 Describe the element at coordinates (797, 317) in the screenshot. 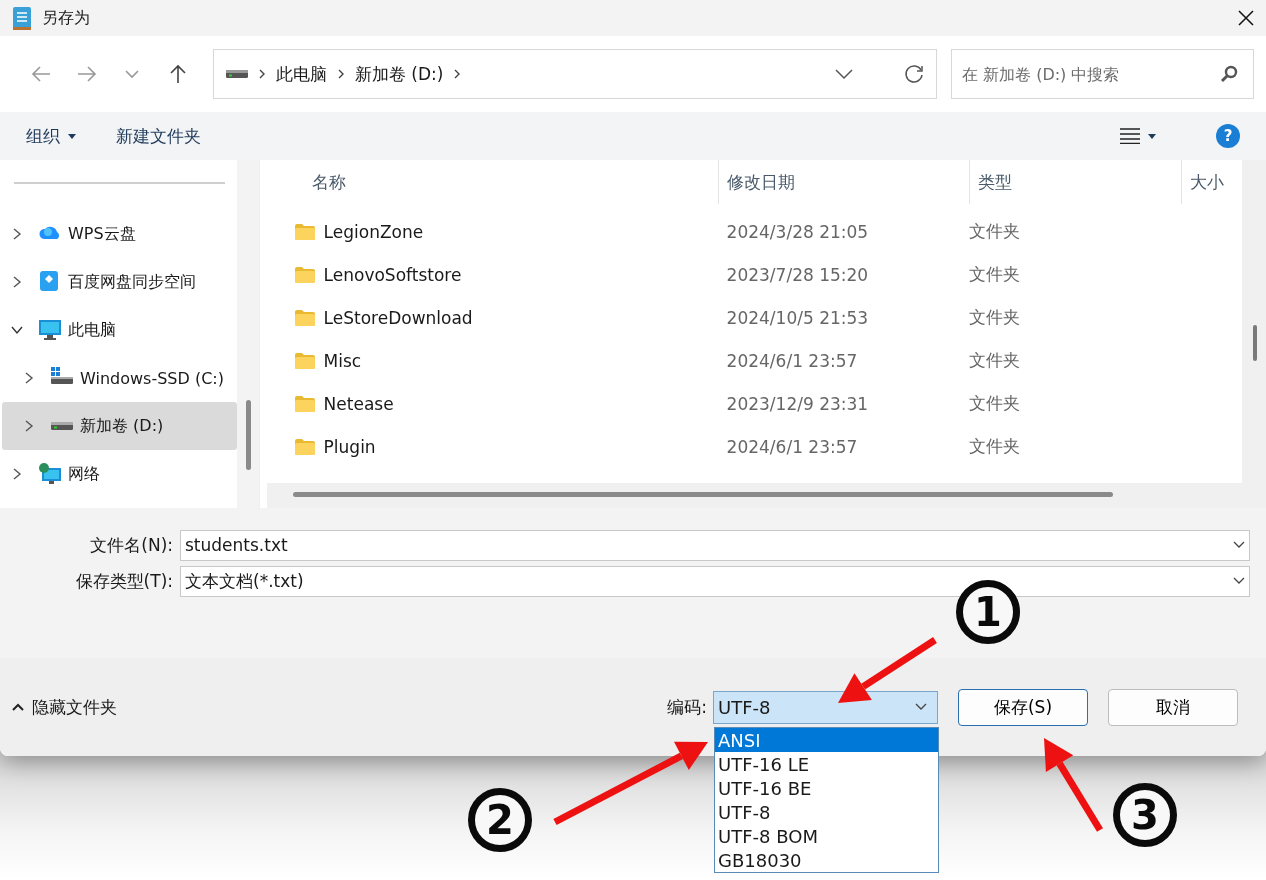

I see `table-cell-text: 2024/10/5 21:53` at that location.